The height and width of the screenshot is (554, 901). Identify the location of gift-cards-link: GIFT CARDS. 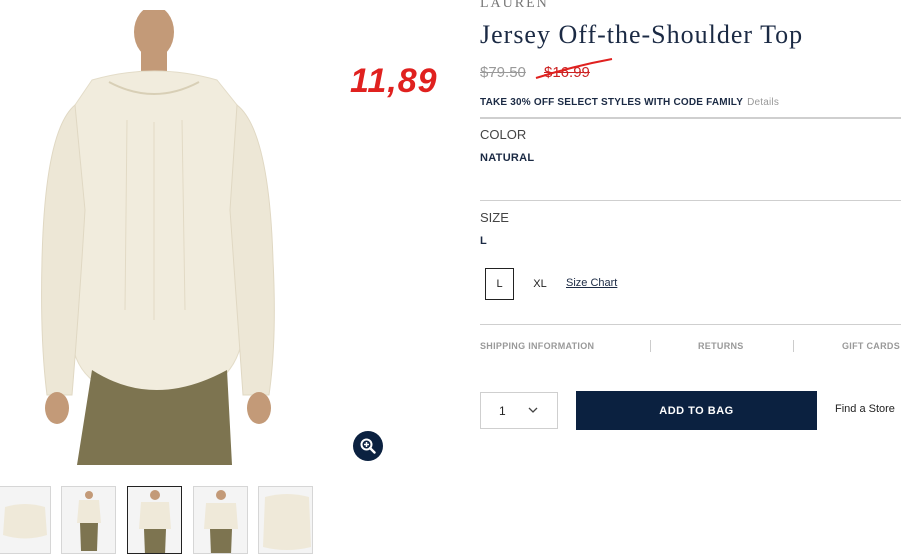
(871, 346).